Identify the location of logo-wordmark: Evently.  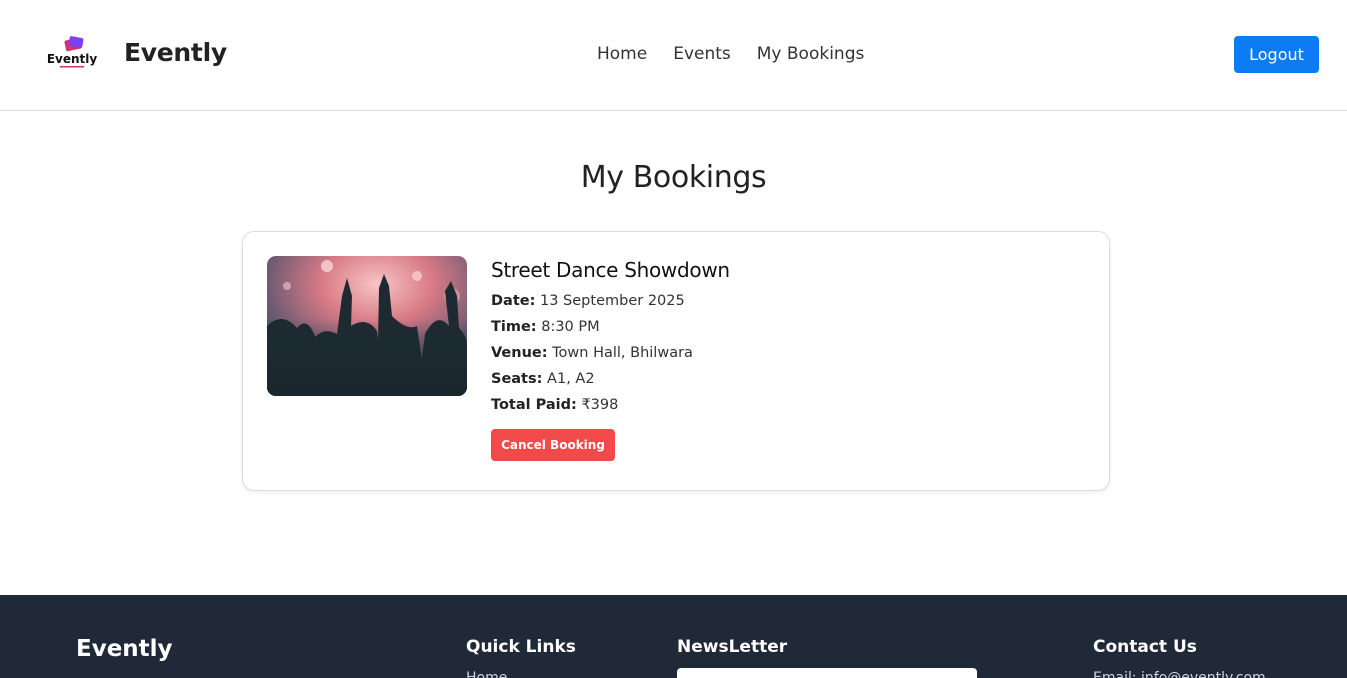
(72, 59).